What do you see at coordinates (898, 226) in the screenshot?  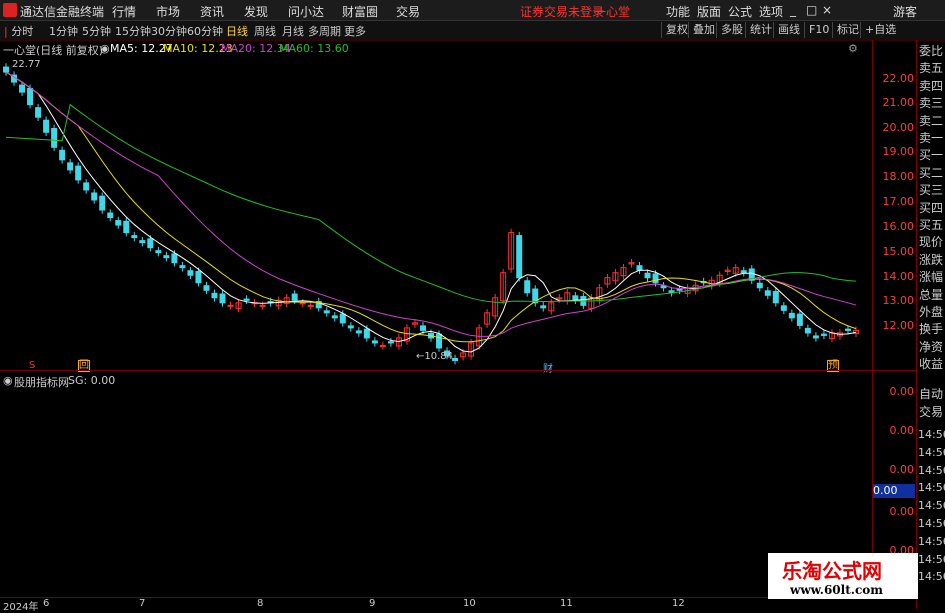 I see `y-tick: 16.00` at bounding box center [898, 226].